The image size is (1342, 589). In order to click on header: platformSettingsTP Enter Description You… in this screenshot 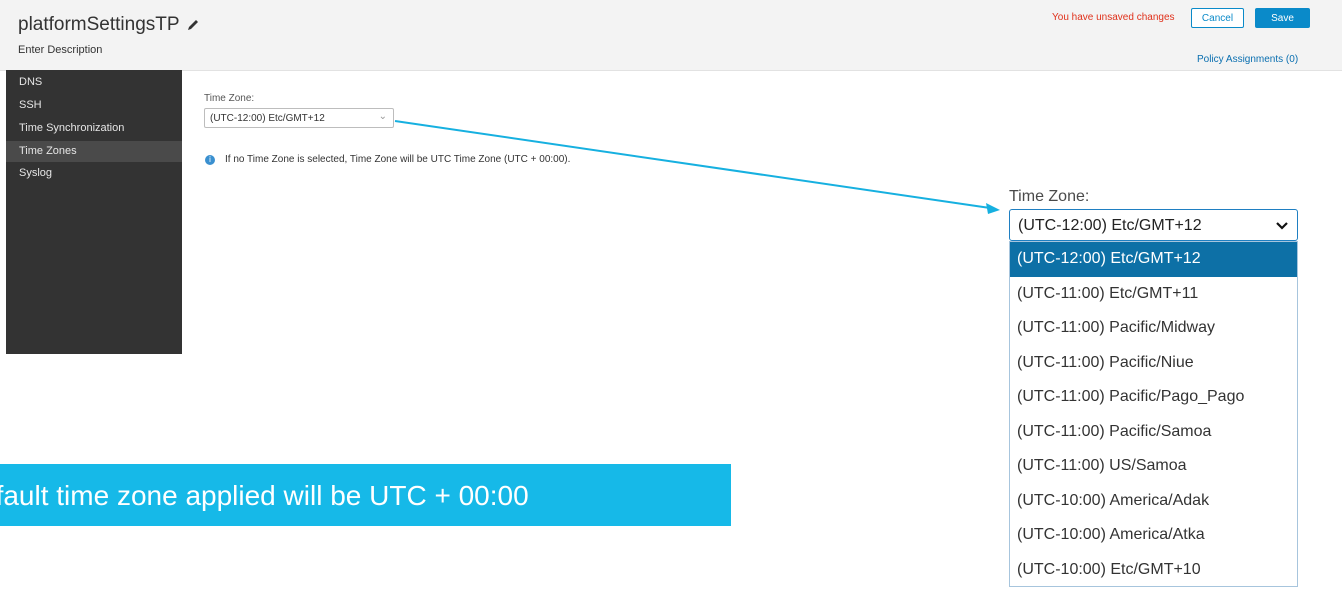, I will do `click(671, 35)`.